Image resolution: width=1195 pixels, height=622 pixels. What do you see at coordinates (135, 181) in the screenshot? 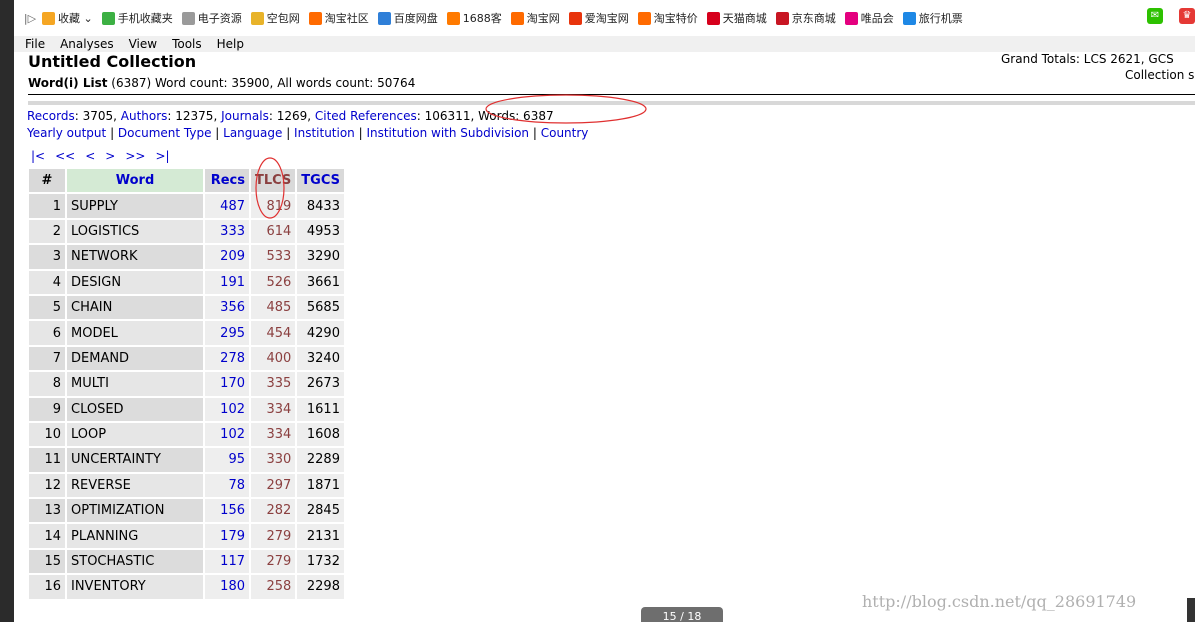
I see `col-header-word: Word` at bounding box center [135, 181].